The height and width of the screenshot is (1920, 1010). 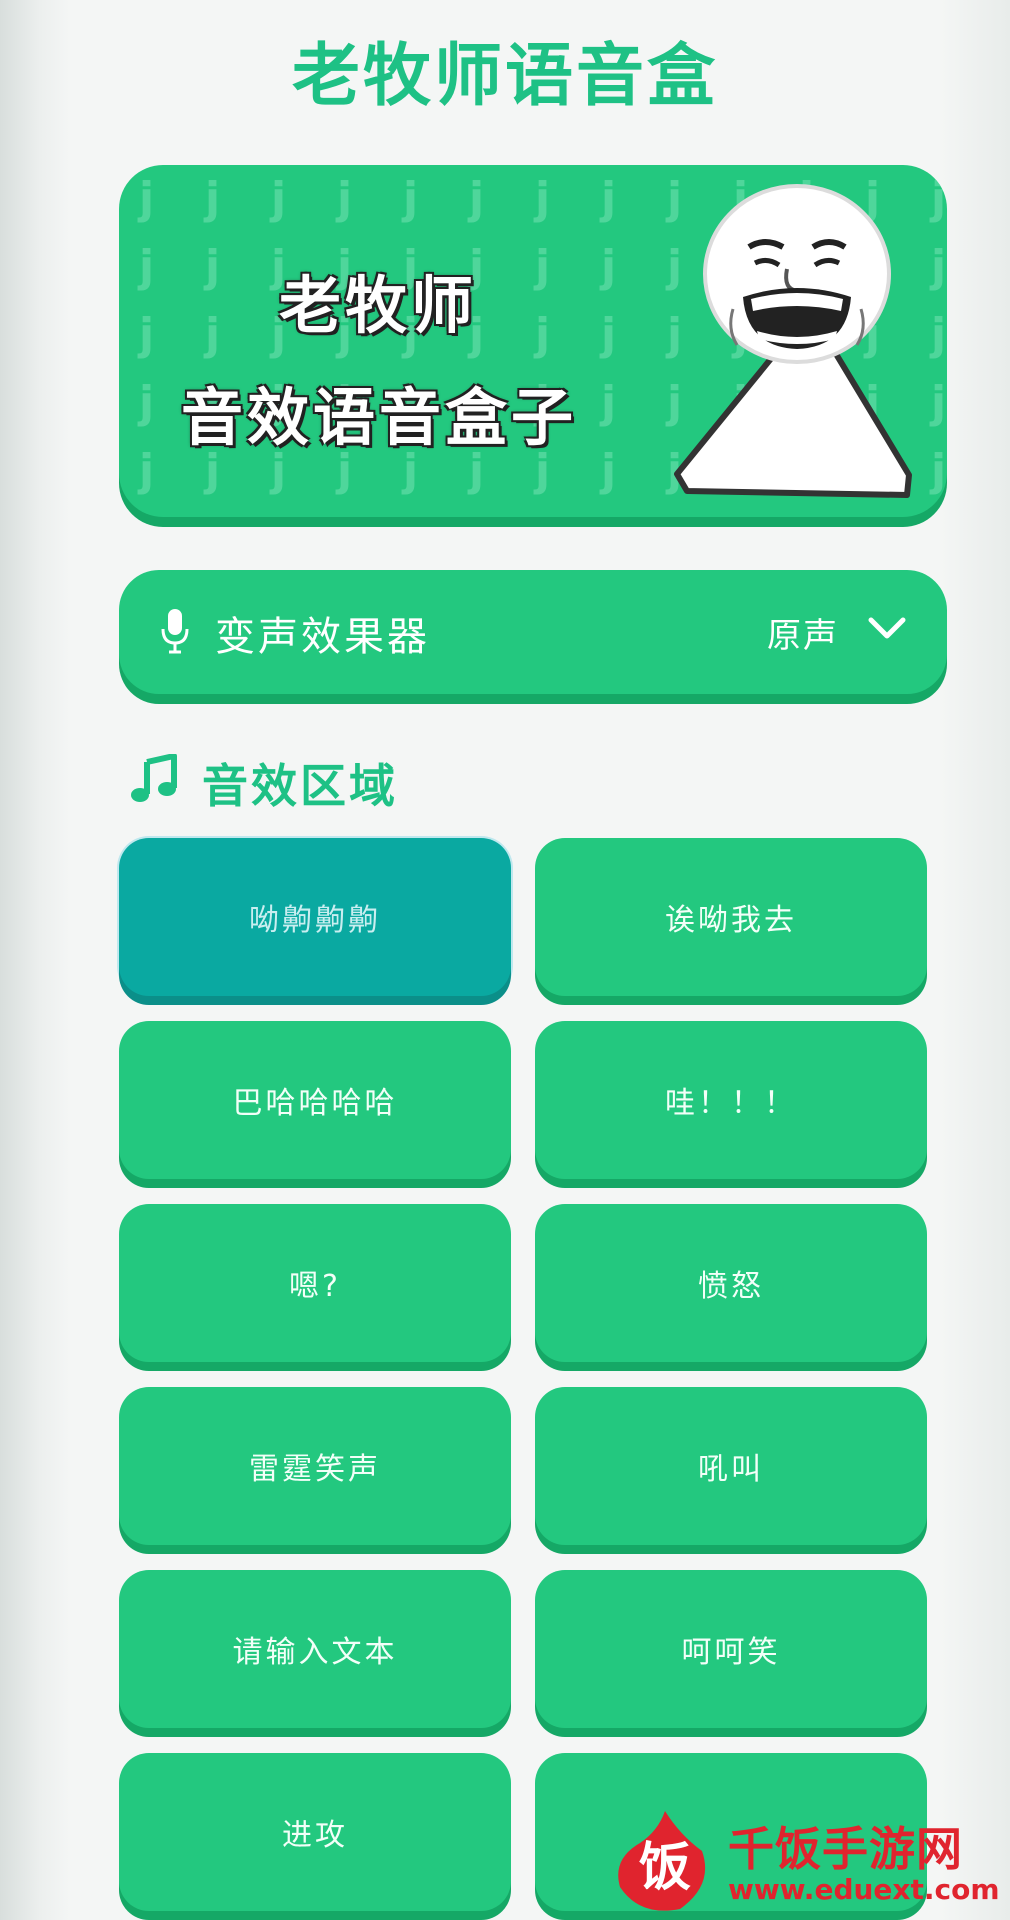 What do you see at coordinates (300, 786) in the screenshot?
I see `section-title: 音效区域` at bounding box center [300, 786].